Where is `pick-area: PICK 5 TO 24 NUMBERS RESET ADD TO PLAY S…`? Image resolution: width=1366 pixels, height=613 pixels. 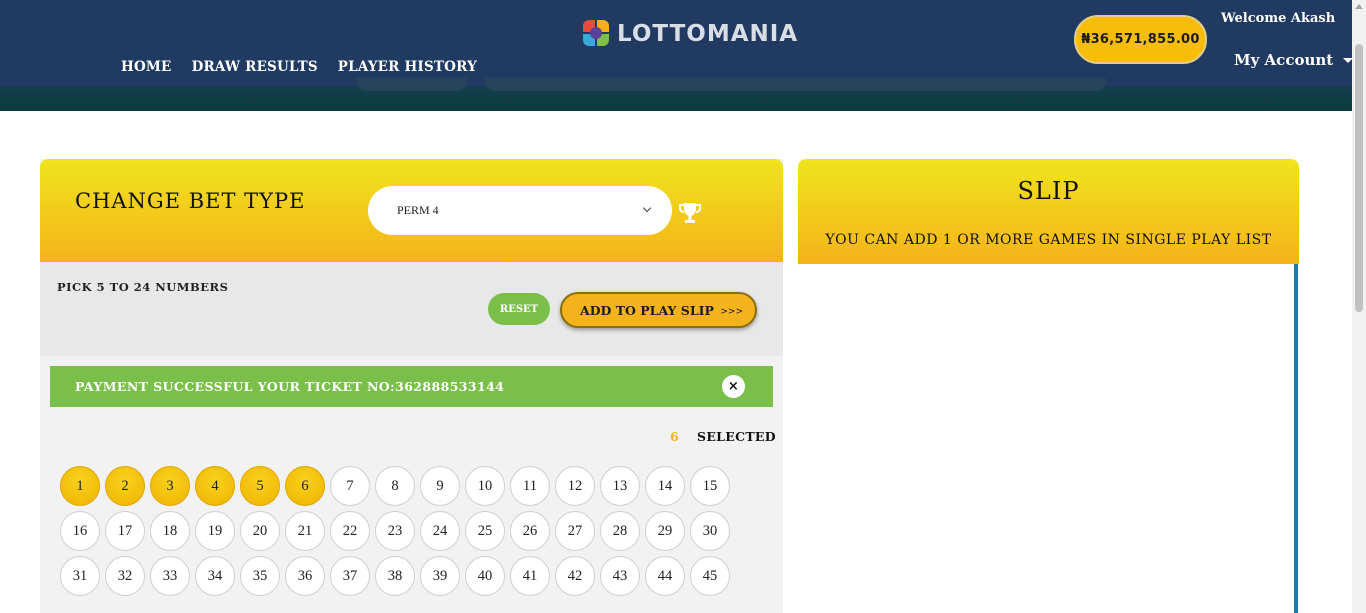 pick-area: PICK 5 TO 24 NUMBERS RESET ADD TO PLAY S… is located at coordinates (411, 309).